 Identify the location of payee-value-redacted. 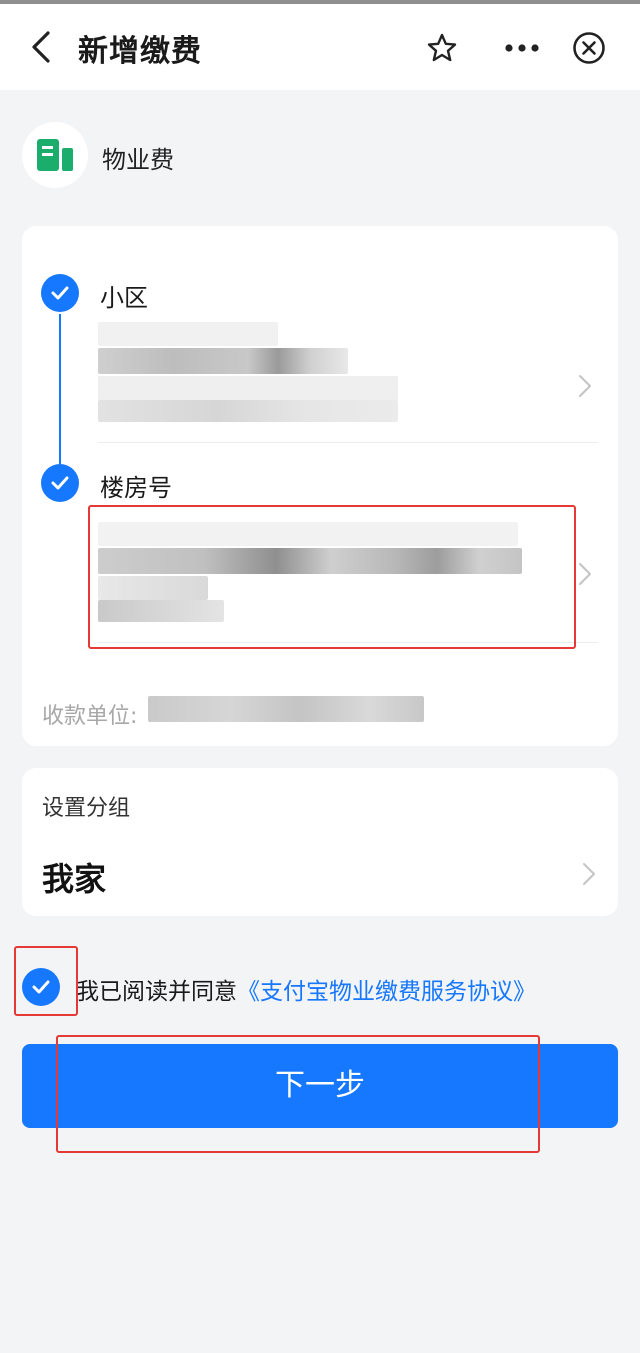
(286, 709).